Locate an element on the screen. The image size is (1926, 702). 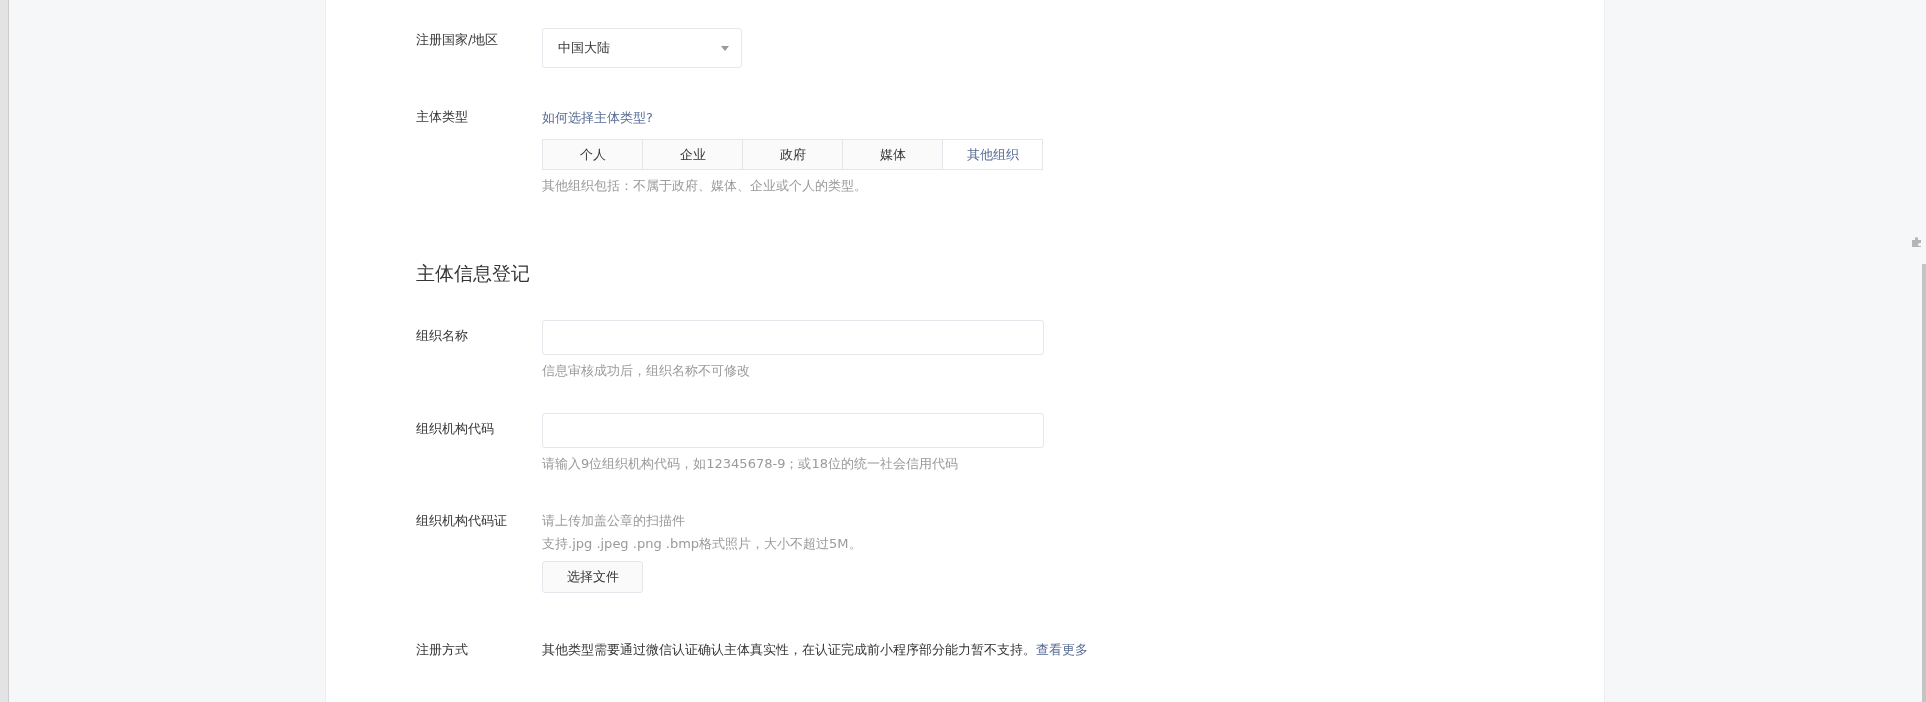
field-label: 组织机构代码证 is located at coordinates (462, 521).